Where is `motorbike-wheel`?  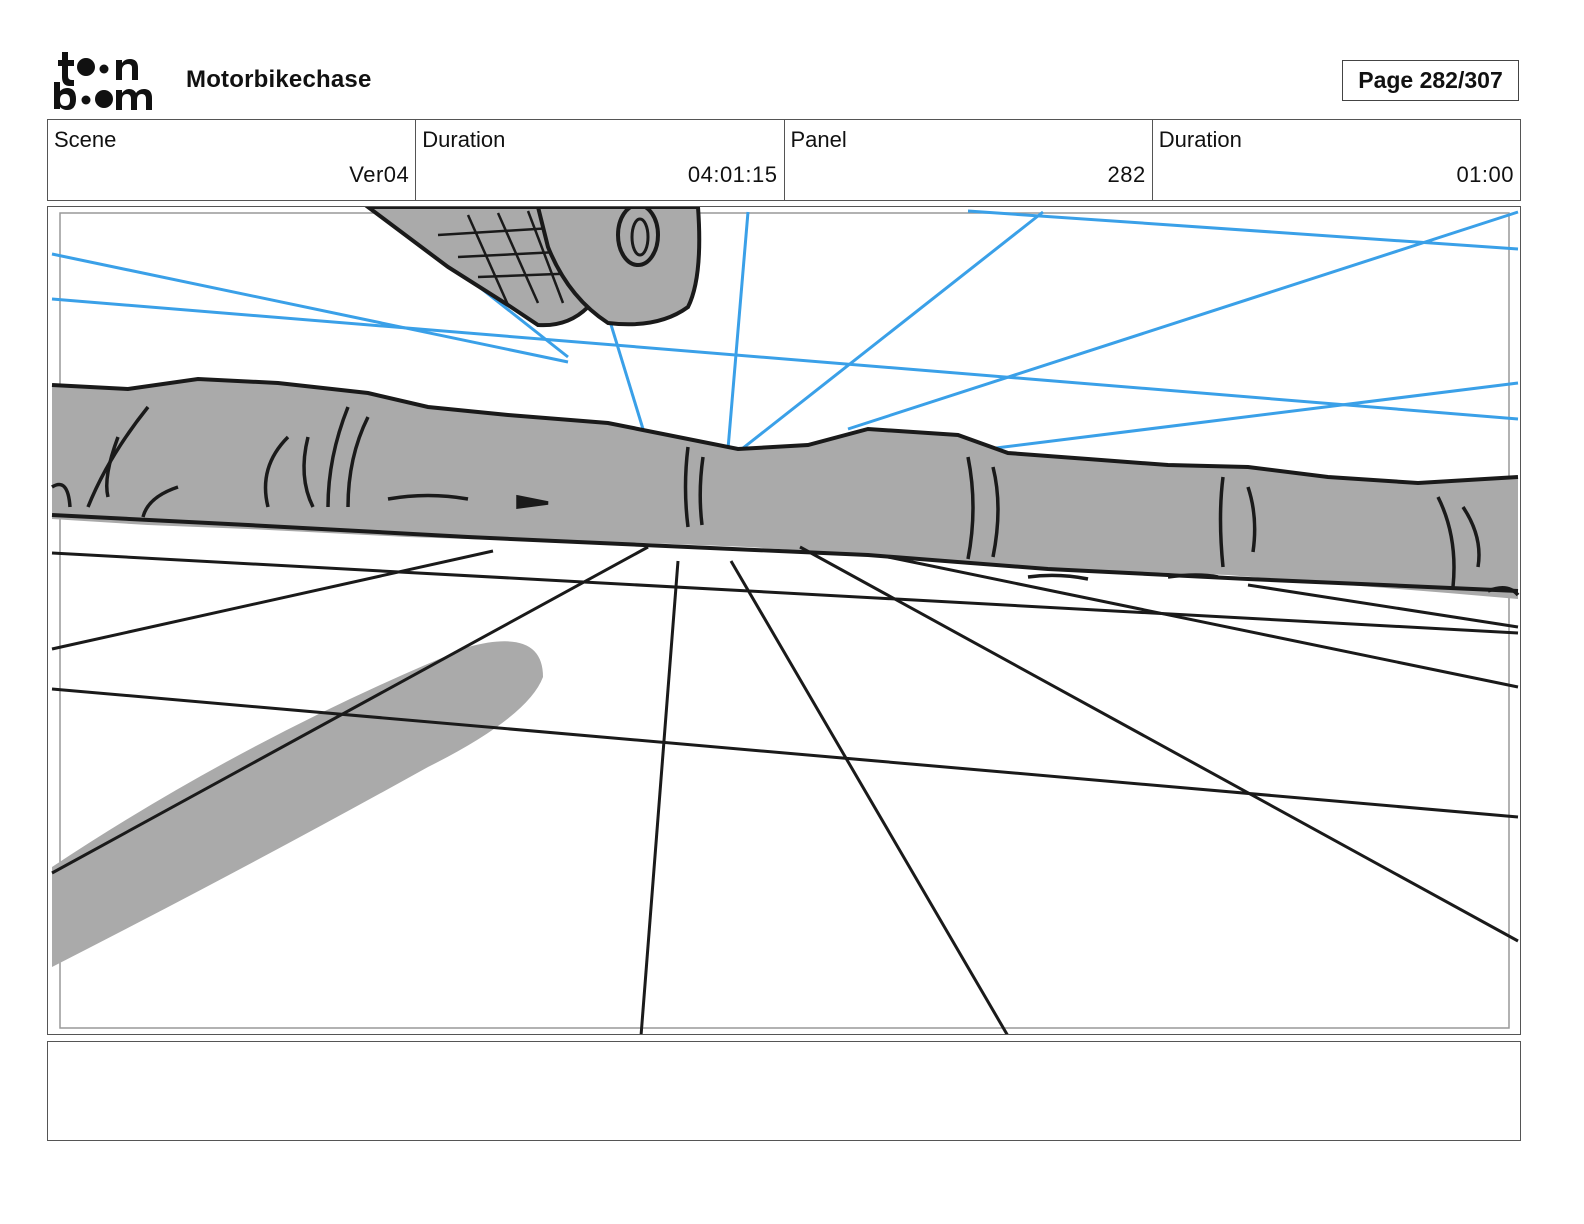 motorbike-wheel is located at coordinates (533, 267).